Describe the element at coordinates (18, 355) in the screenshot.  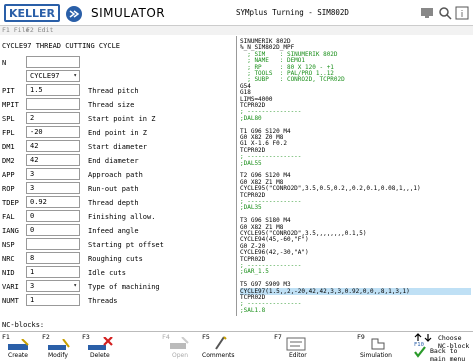
I see `f1-name: Create` at that location.